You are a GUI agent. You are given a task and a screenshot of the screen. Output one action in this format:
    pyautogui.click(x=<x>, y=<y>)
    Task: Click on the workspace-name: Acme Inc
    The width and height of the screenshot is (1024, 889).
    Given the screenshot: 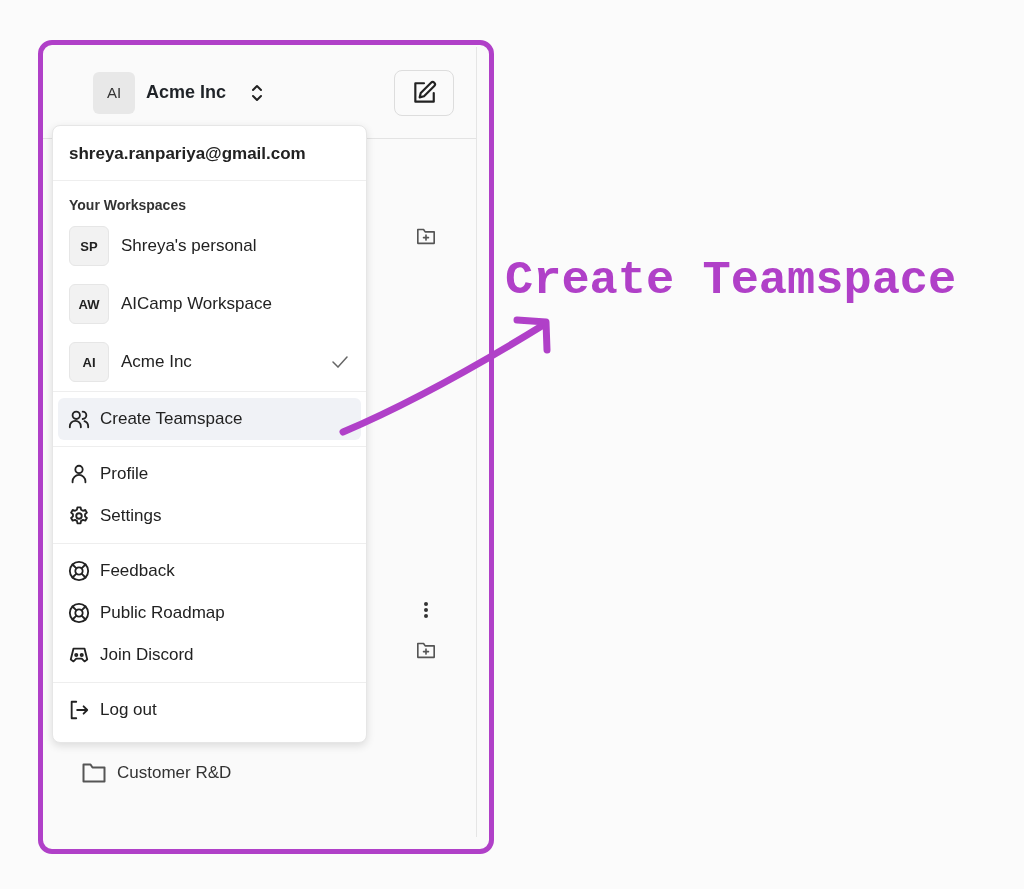 What is the action you would take?
    pyautogui.click(x=186, y=92)
    